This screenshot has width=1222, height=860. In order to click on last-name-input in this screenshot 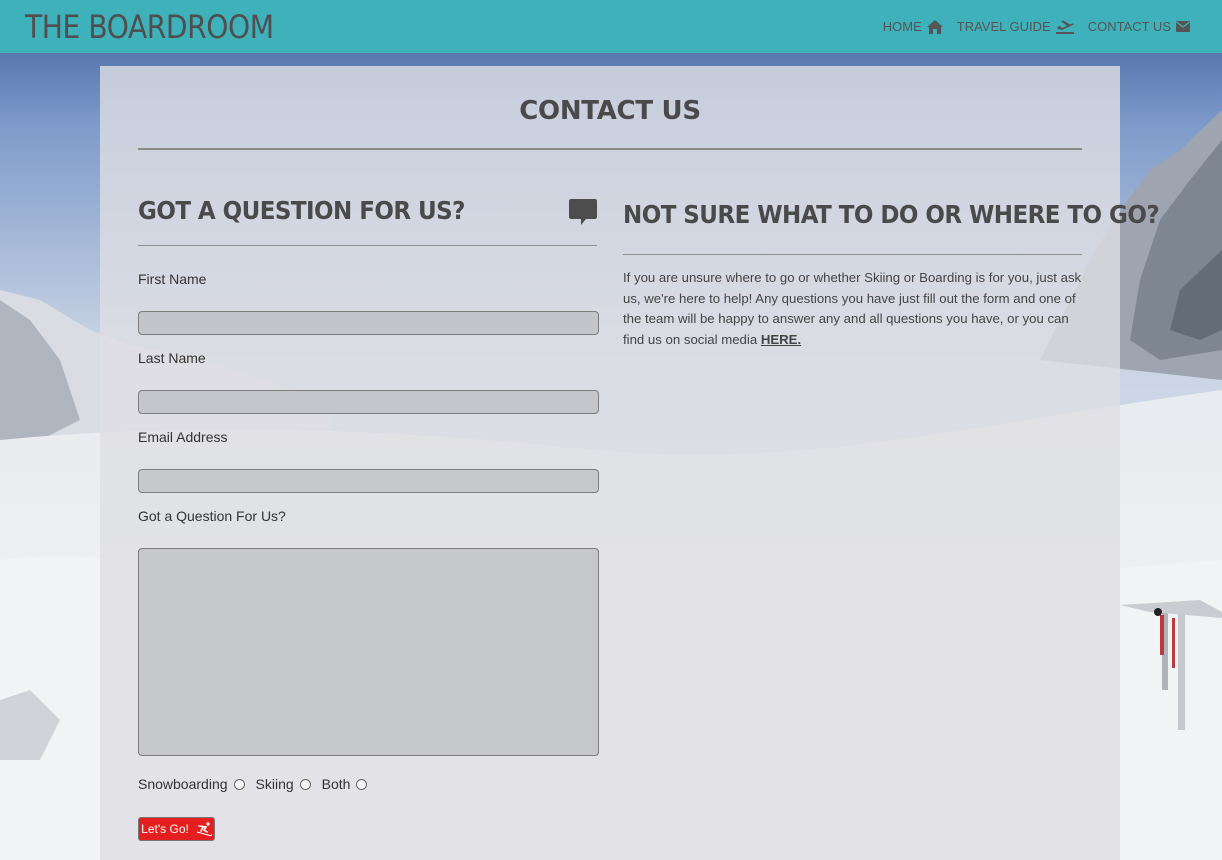, I will do `click(368, 402)`.